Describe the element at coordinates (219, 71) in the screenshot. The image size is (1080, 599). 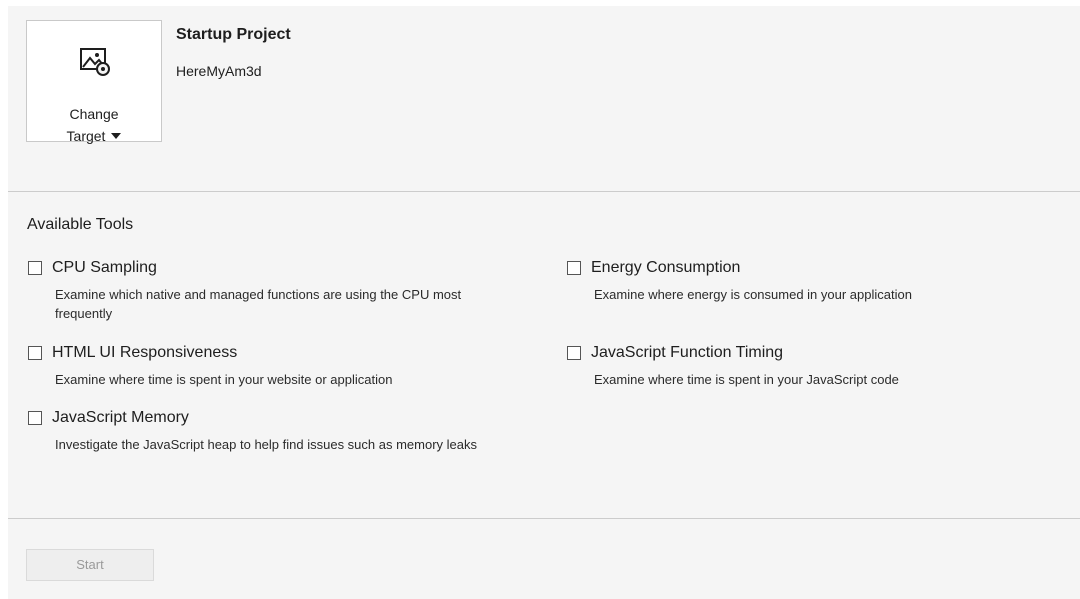
I see `startup-project-name: HereMyAm3d` at that location.